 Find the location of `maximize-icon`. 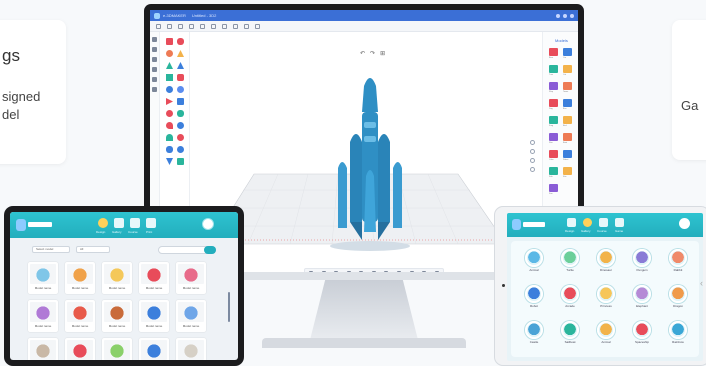

maximize-icon is located at coordinates (565, 15).